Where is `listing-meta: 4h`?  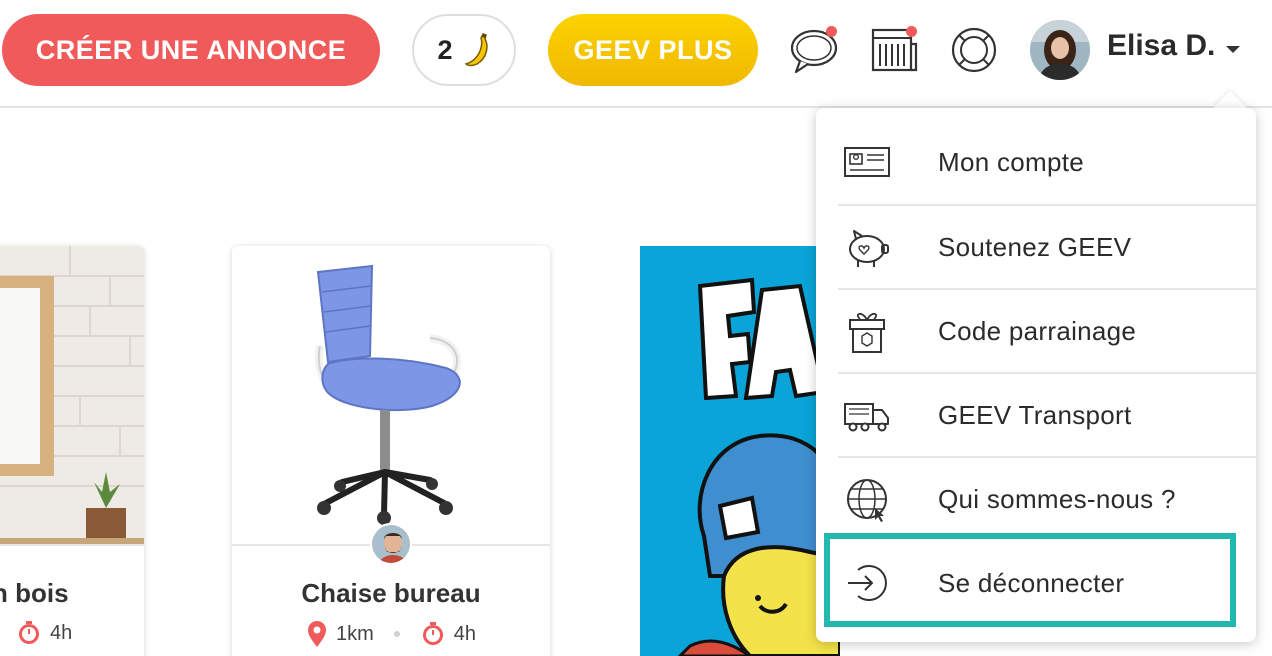 listing-meta: 4h is located at coordinates (72, 633).